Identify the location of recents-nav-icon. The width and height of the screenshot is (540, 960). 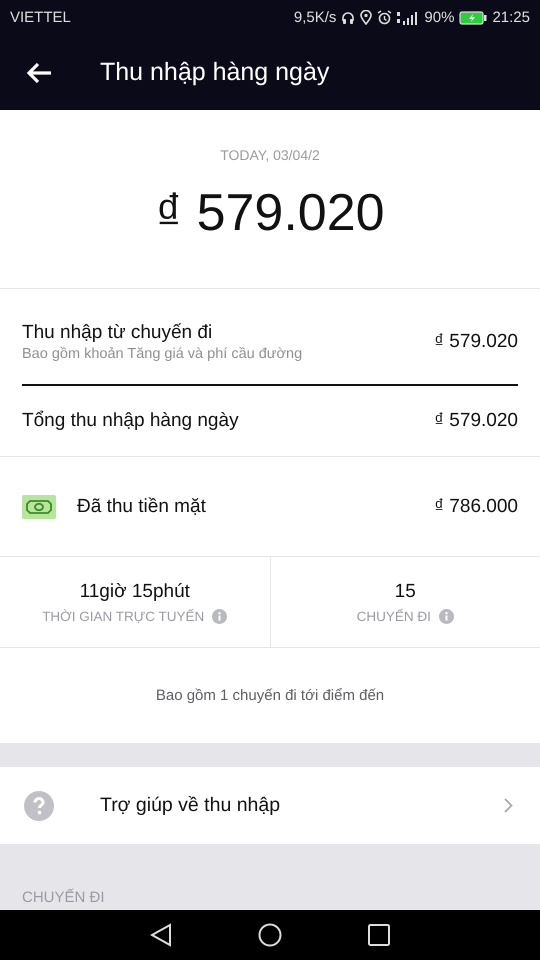
(379, 935).